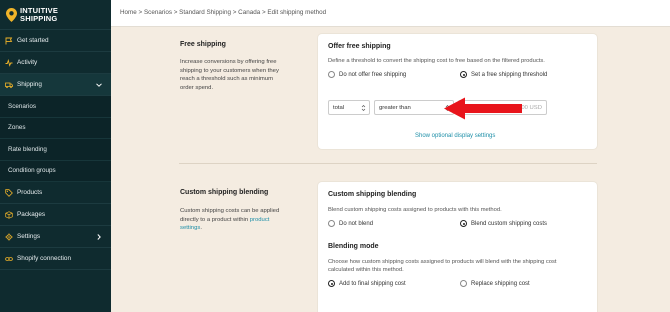  What do you see at coordinates (9, 85) in the screenshot?
I see `truck-icon` at bounding box center [9, 85].